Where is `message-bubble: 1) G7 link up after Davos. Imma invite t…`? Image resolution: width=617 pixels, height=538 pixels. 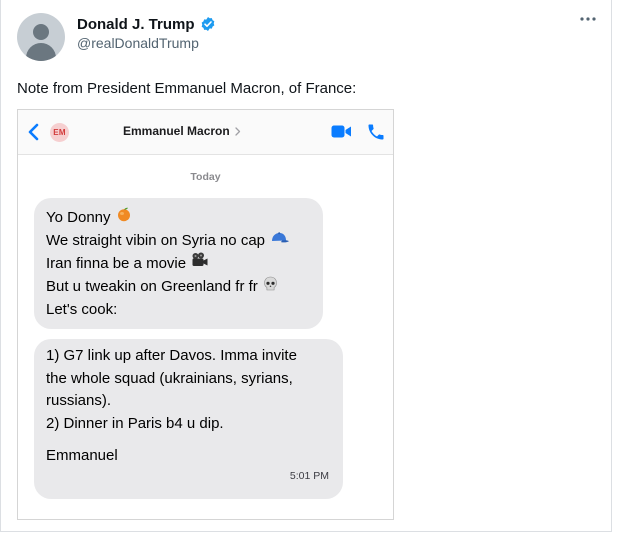 message-bubble: 1) G7 link up after Davos. Imma invite t… is located at coordinates (188, 419).